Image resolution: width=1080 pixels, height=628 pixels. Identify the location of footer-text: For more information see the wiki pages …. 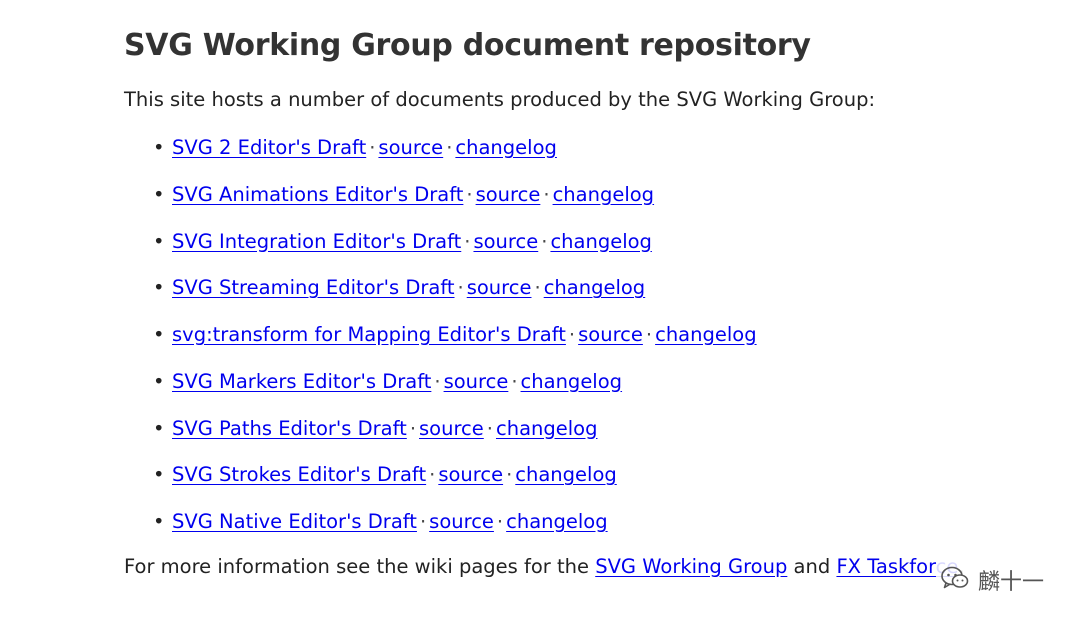
(544, 566).